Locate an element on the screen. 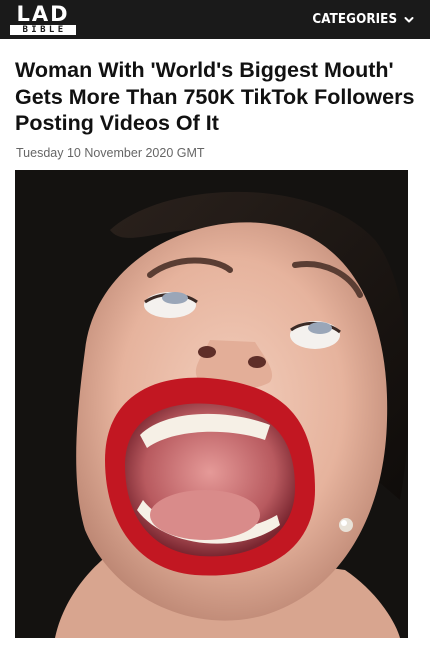 Image resolution: width=430 pixels, height=654 pixels. logo-wordmark-bottom: BIBLE is located at coordinates (43, 29).